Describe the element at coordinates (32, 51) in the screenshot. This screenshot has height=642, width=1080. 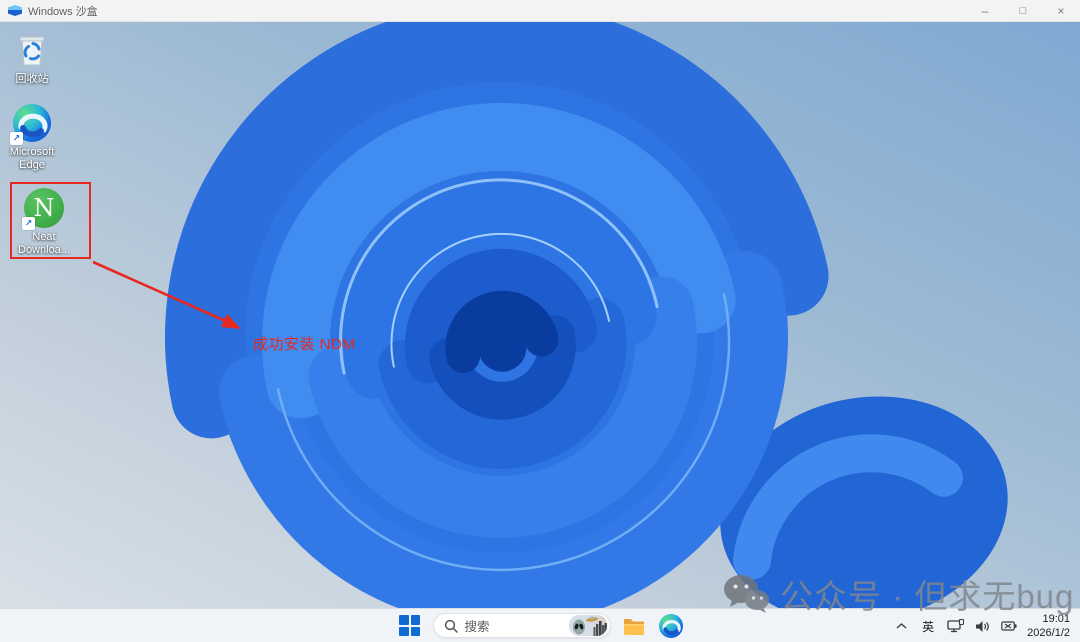
I see `recycle-bin-icon` at that location.